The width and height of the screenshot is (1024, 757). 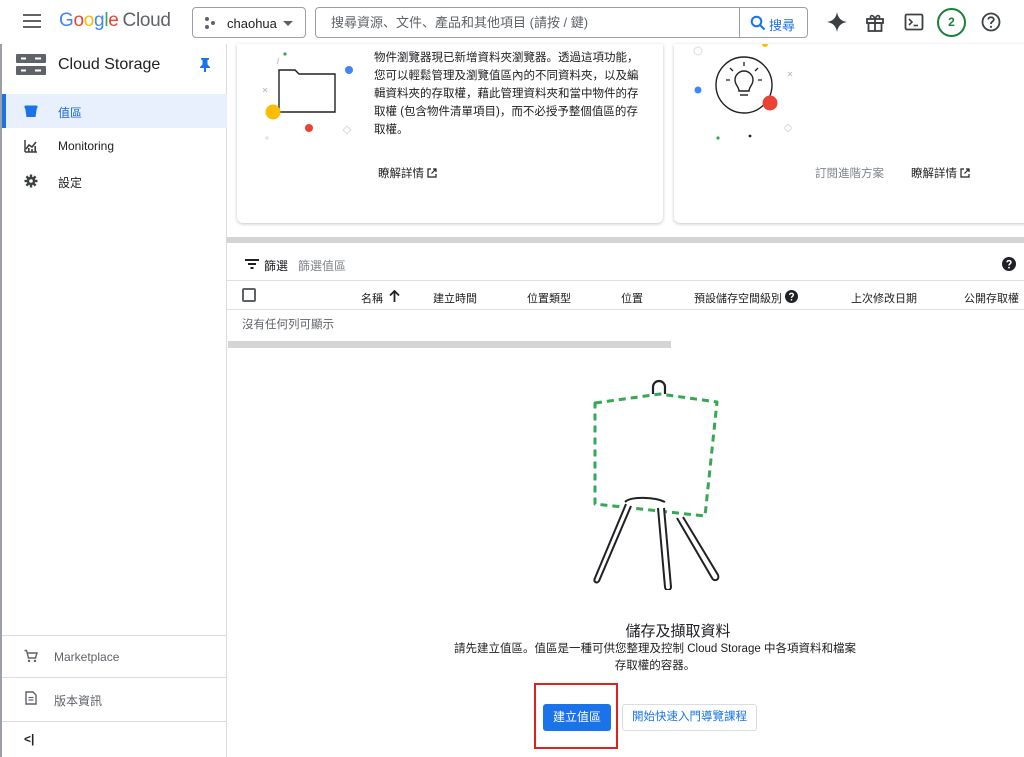 What do you see at coordinates (527, 22) in the screenshot?
I see `search-input` at bounding box center [527, 22].